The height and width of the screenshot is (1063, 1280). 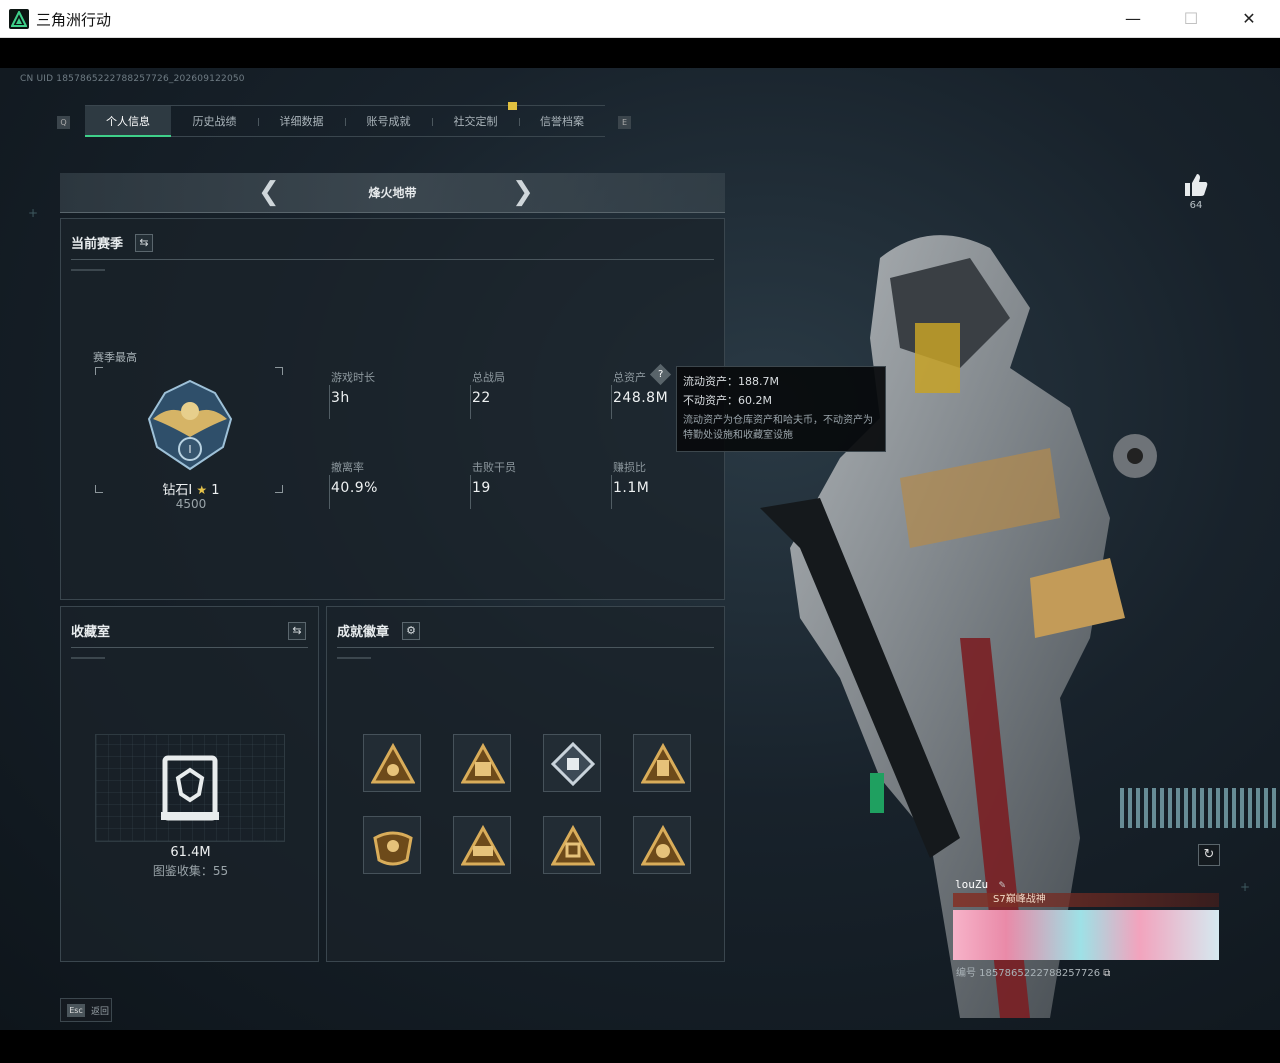 What do you see at coordinates (525, 784) in the screenshot?
I see `achievements-panel: 成就徽章 ⚙` at bounding box center [525, 784].